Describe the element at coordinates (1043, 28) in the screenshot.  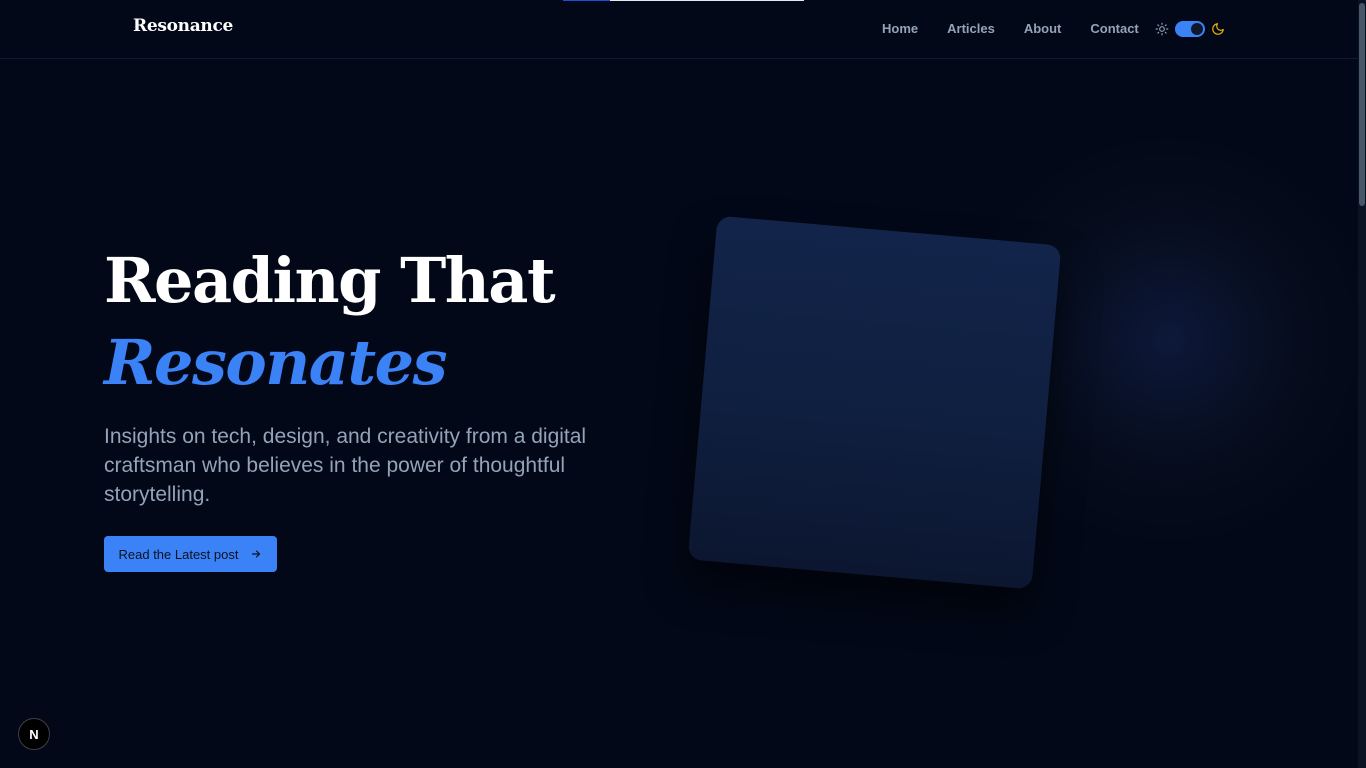
I see `nav-about: About` at that location.